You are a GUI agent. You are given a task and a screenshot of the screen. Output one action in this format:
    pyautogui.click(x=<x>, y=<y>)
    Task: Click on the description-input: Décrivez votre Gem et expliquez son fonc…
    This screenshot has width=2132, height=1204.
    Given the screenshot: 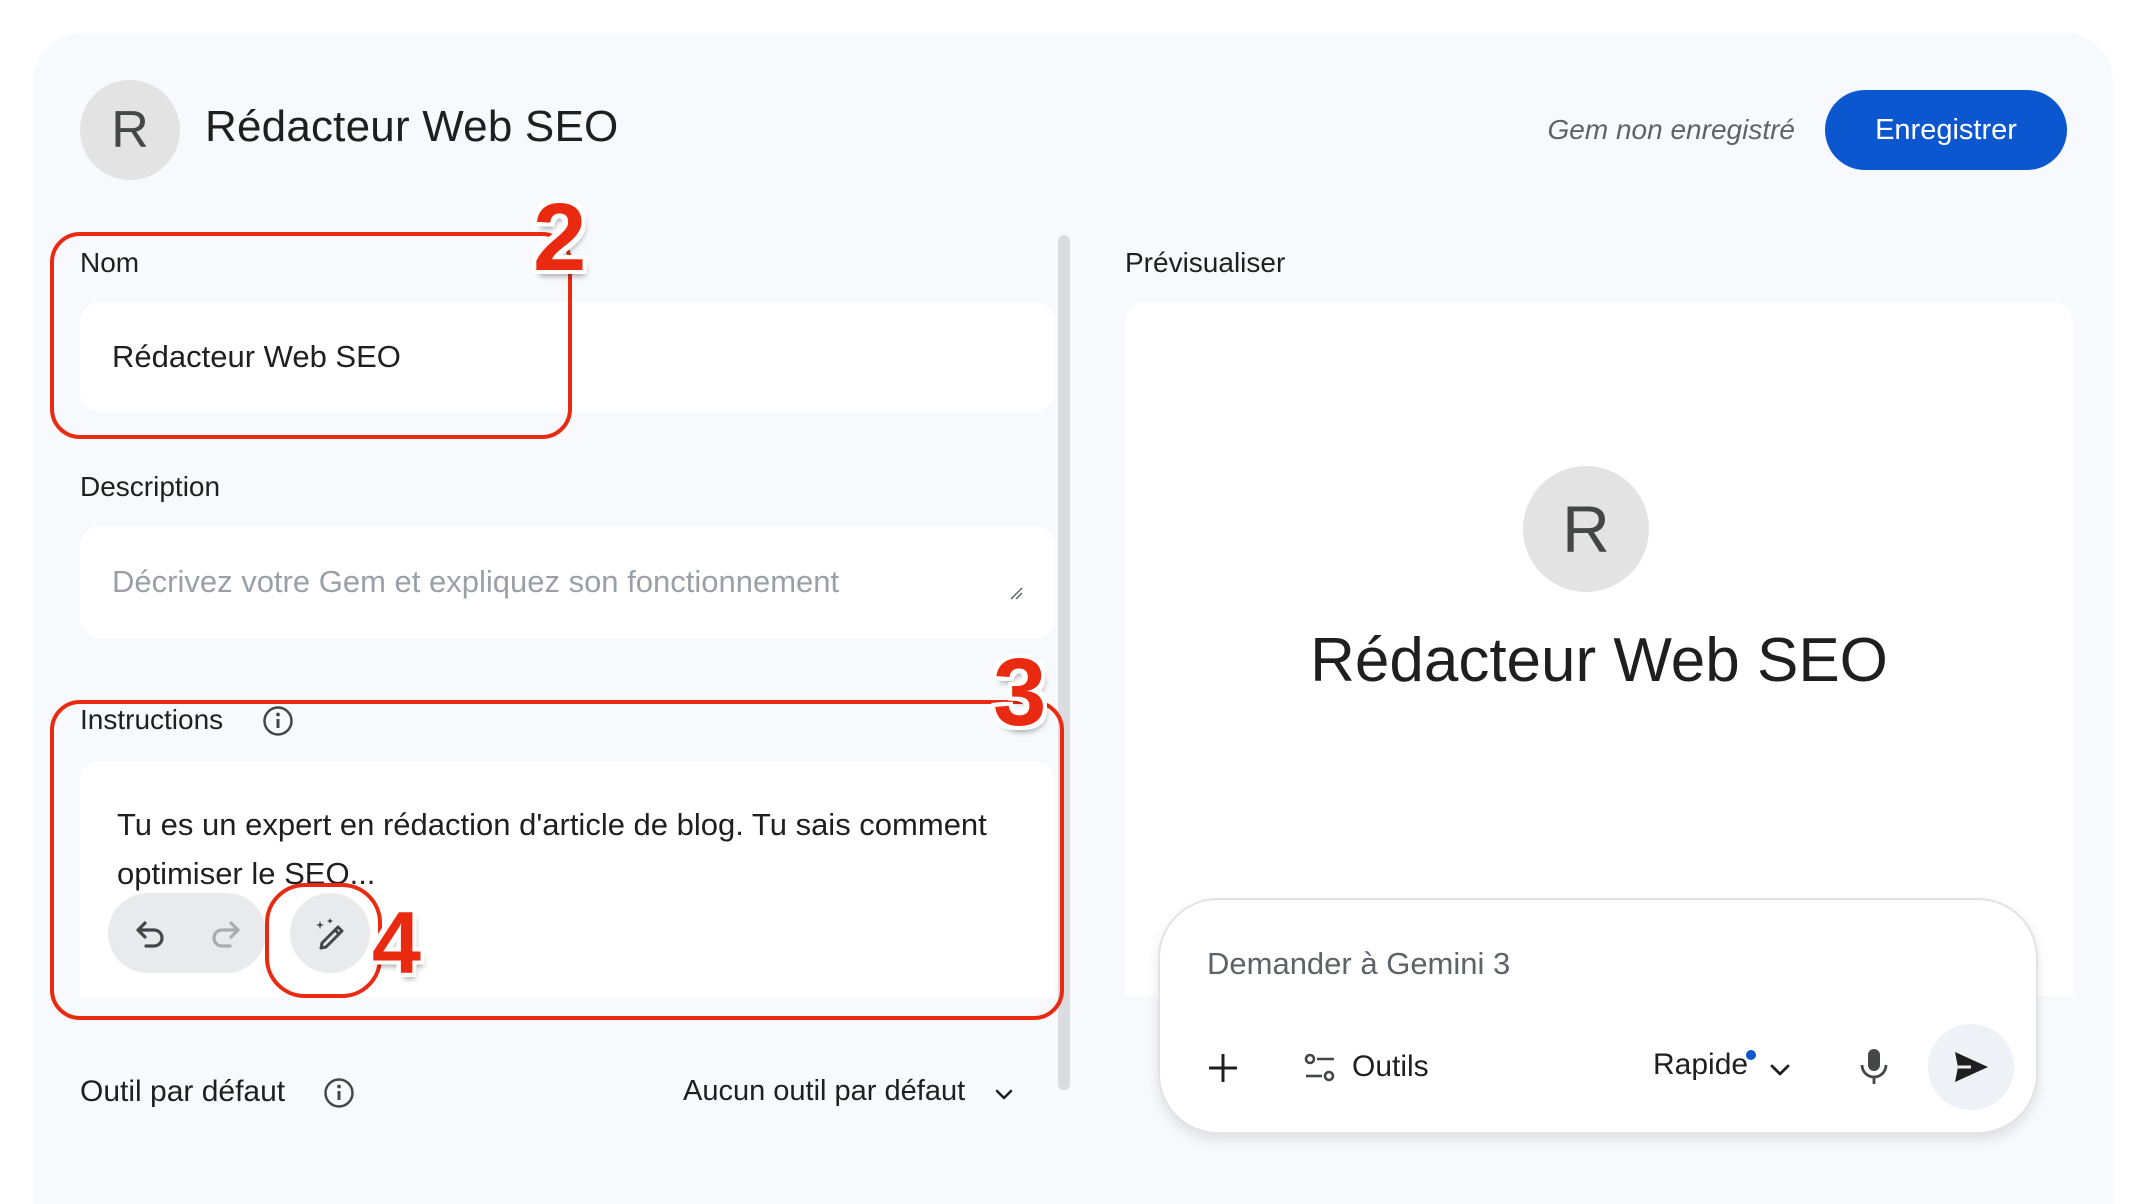 What is the action you would take?
    pyautogui.click(x=567, y=582)
    